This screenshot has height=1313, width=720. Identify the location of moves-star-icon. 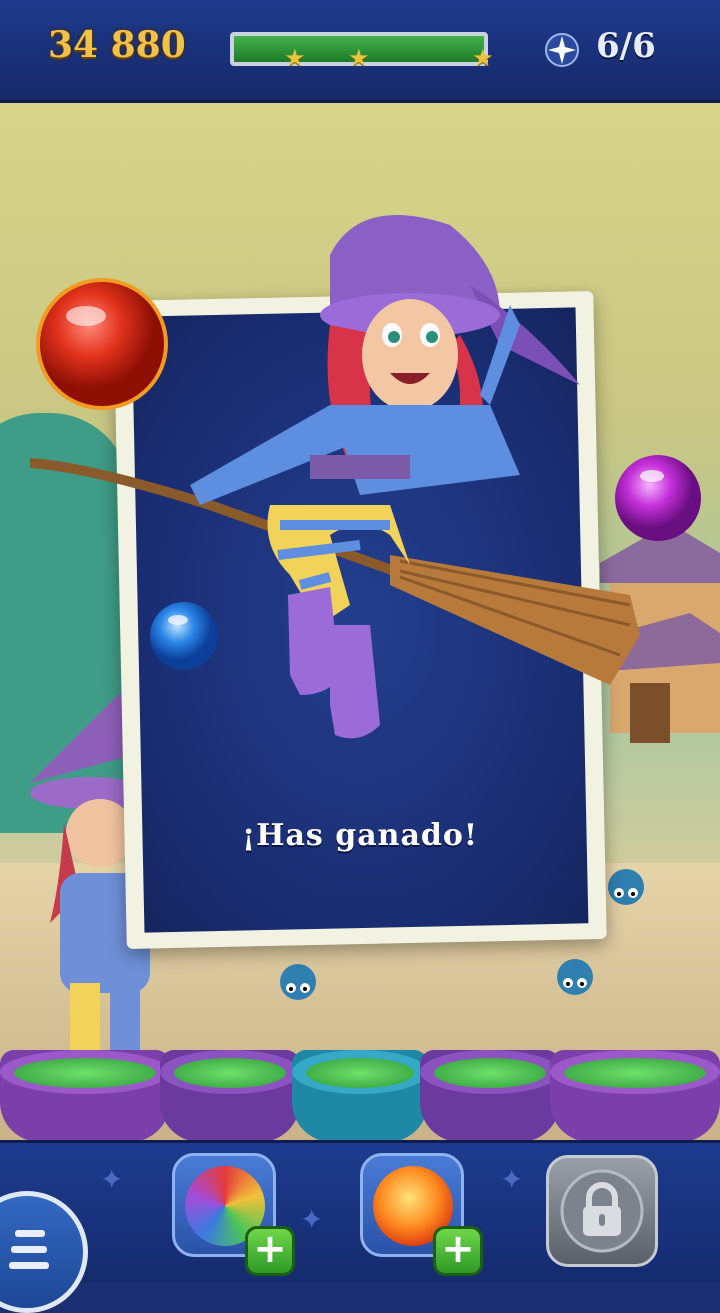
(562, 50).